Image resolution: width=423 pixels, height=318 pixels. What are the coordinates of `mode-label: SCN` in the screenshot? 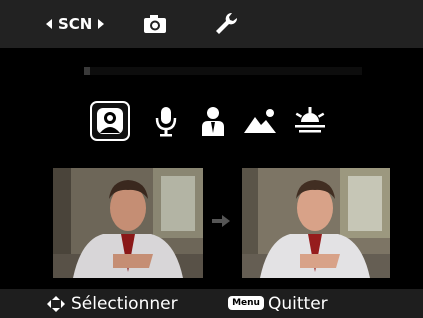 It's located at (75, 24).